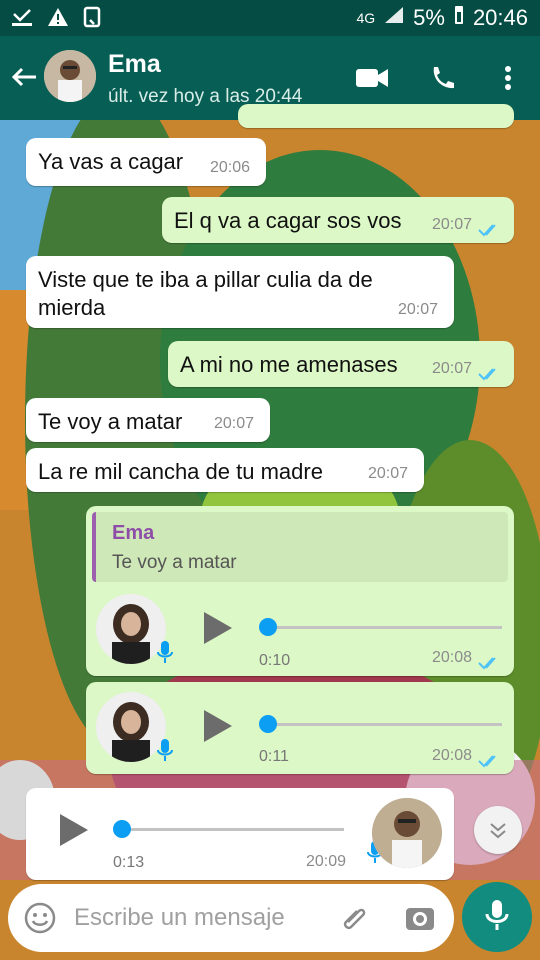 This screenshot has width=540, height=960. I want to click on sender-avatar, so click(407, 833).